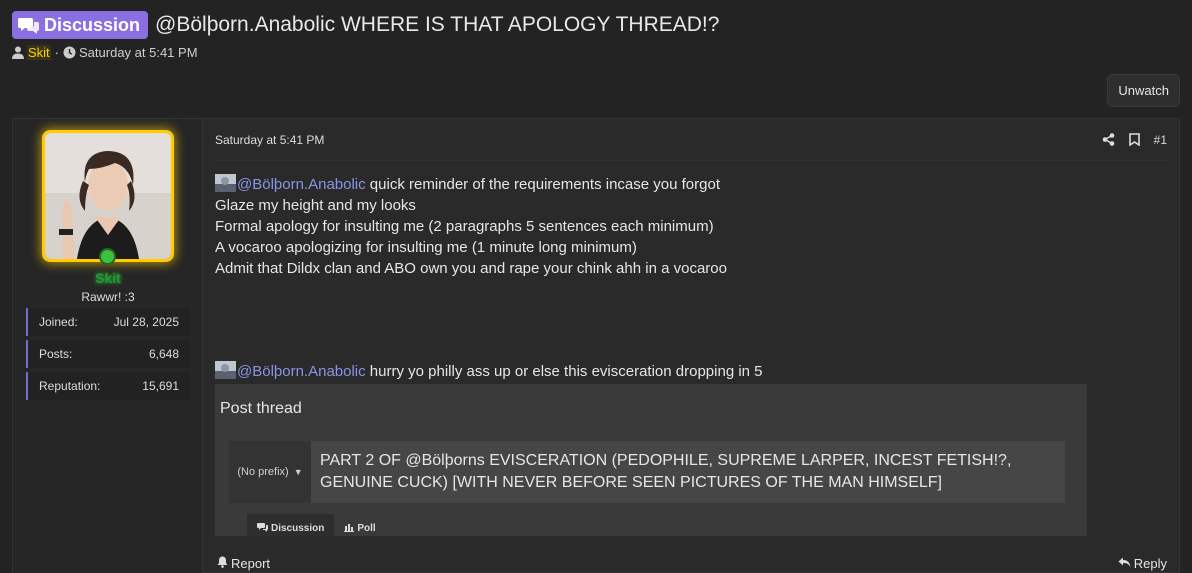 The width and height of the screenshot is (1192, 573). Describe the element at coordinates (138, 52) in the screenshot. I see `thread-date: Saturday at 5:41 PM` at that location.